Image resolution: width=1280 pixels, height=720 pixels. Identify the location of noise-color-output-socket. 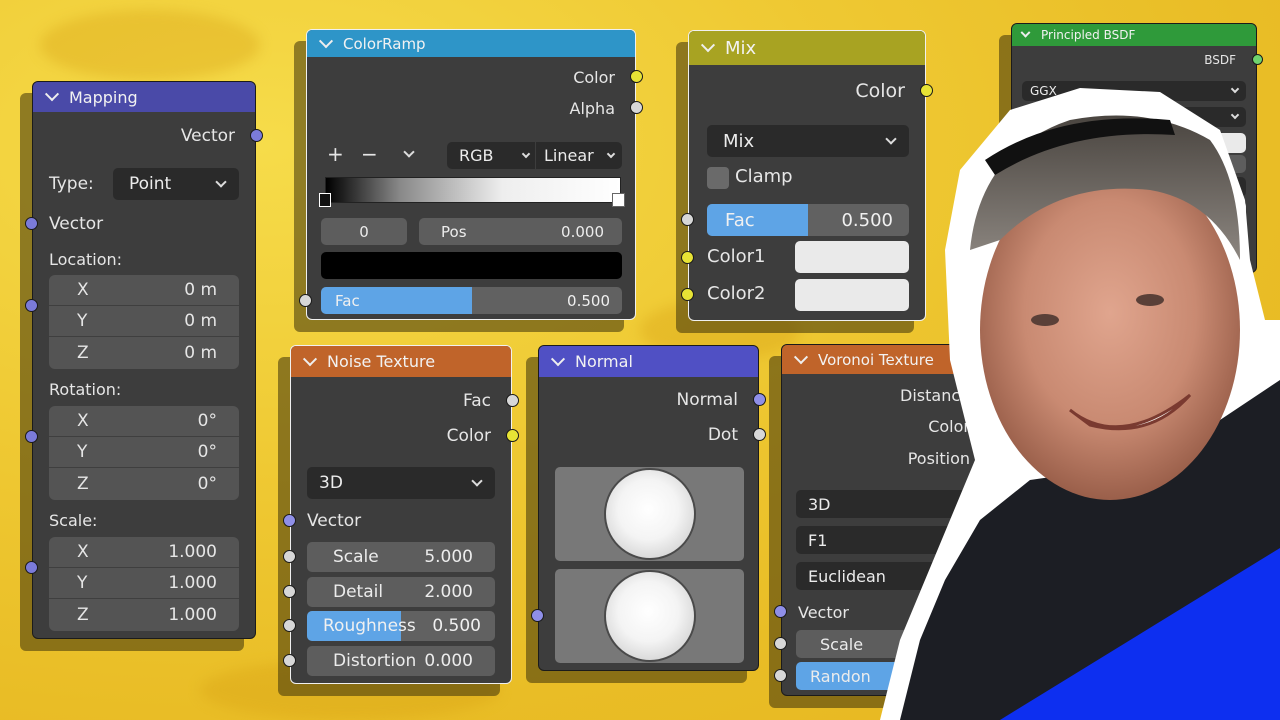
(512, 435).